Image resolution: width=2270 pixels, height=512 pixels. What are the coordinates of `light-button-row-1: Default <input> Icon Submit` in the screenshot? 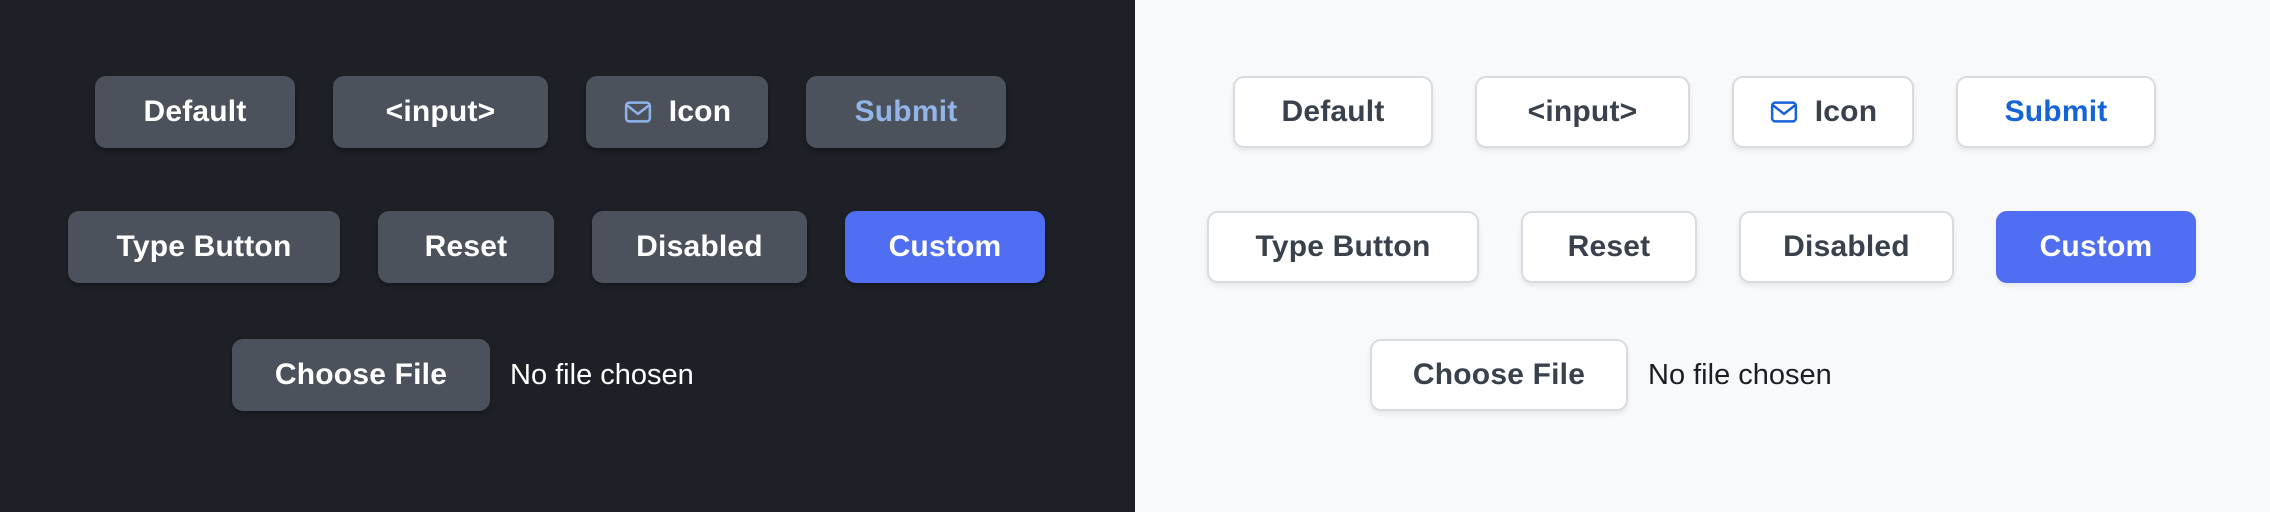 It's located at (1694, 112).